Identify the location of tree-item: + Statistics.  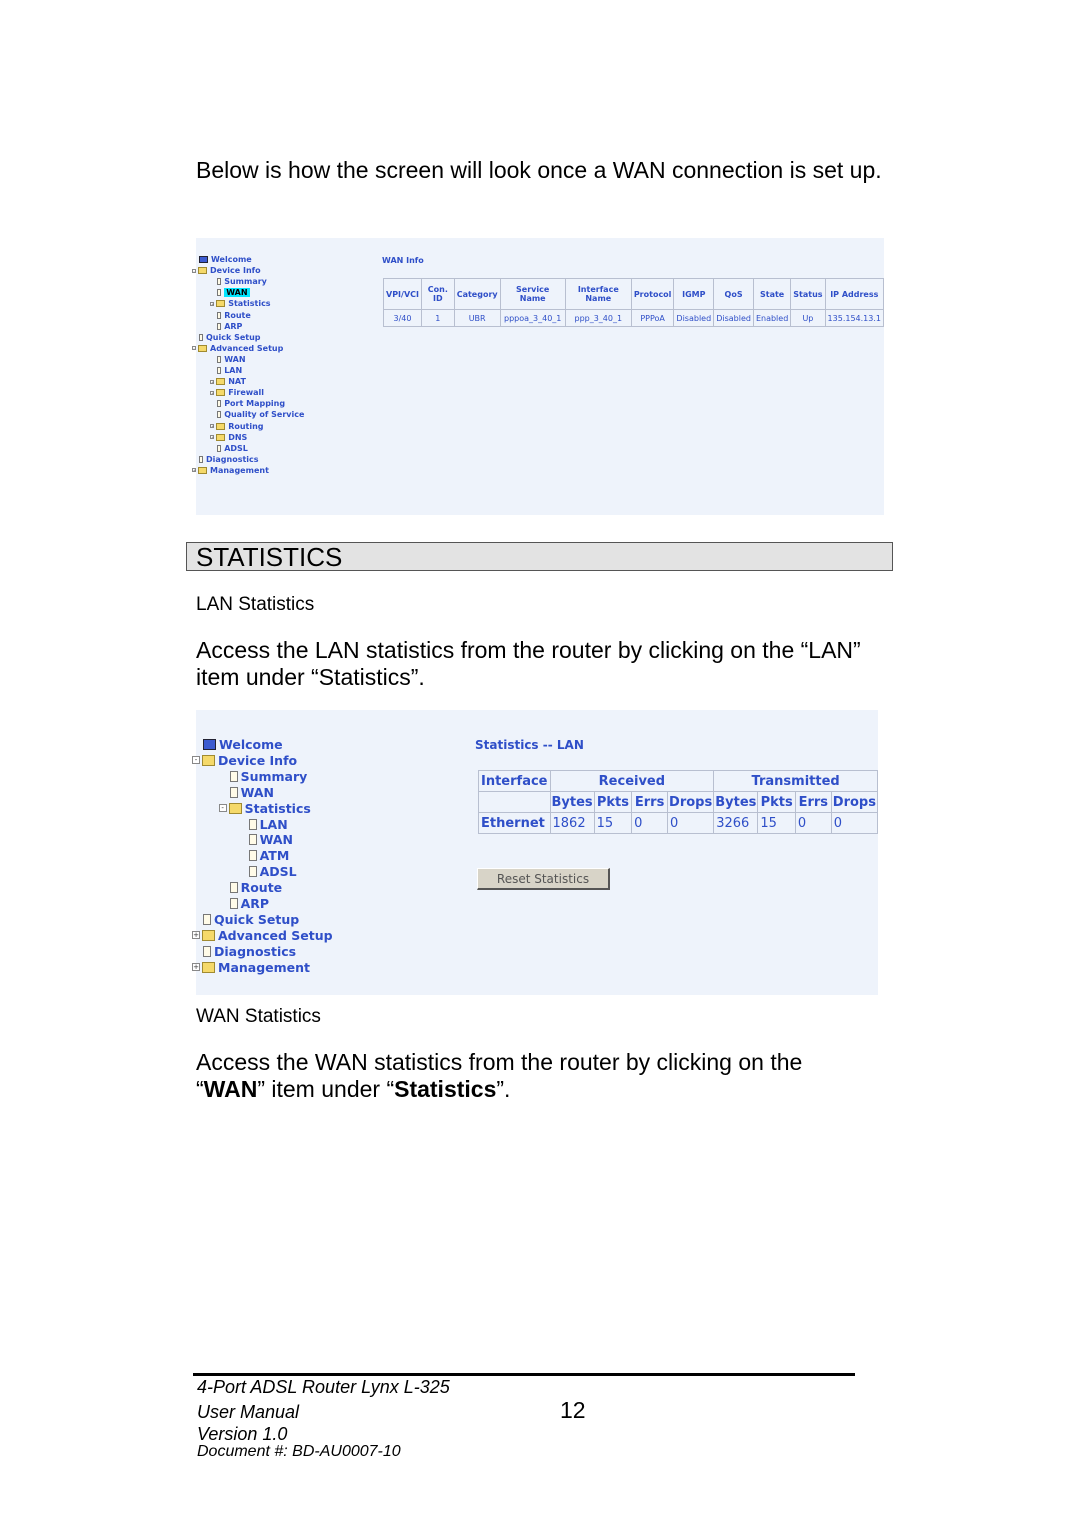
(240, 303).